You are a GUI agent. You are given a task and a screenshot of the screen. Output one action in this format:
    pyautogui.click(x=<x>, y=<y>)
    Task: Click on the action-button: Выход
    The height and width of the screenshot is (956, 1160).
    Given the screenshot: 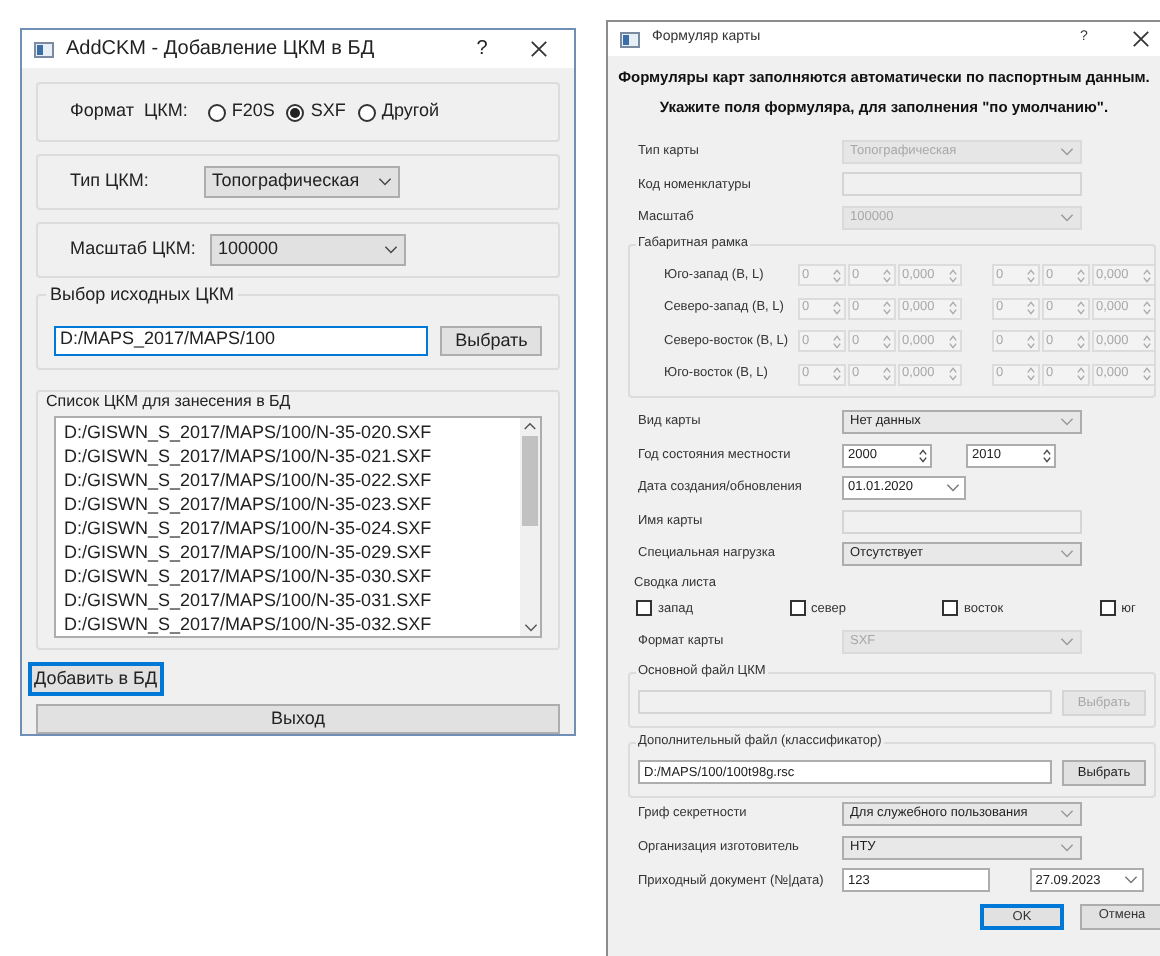 What is the action you would take?
    pyautogui.click(x=298, y=719)
    